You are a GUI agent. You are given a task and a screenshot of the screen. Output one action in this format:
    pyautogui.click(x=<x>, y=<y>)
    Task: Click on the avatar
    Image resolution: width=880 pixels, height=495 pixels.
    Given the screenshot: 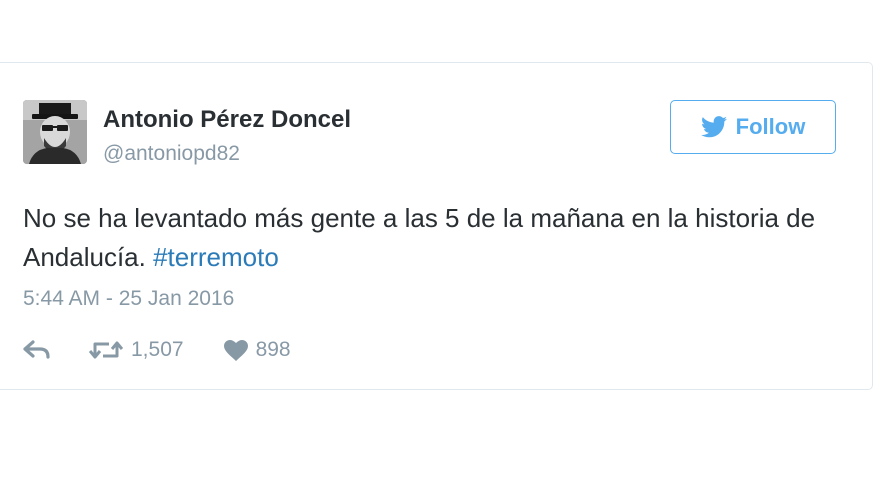 What is the action you would take?
    pyautogui.click(x=55, y=132)
    